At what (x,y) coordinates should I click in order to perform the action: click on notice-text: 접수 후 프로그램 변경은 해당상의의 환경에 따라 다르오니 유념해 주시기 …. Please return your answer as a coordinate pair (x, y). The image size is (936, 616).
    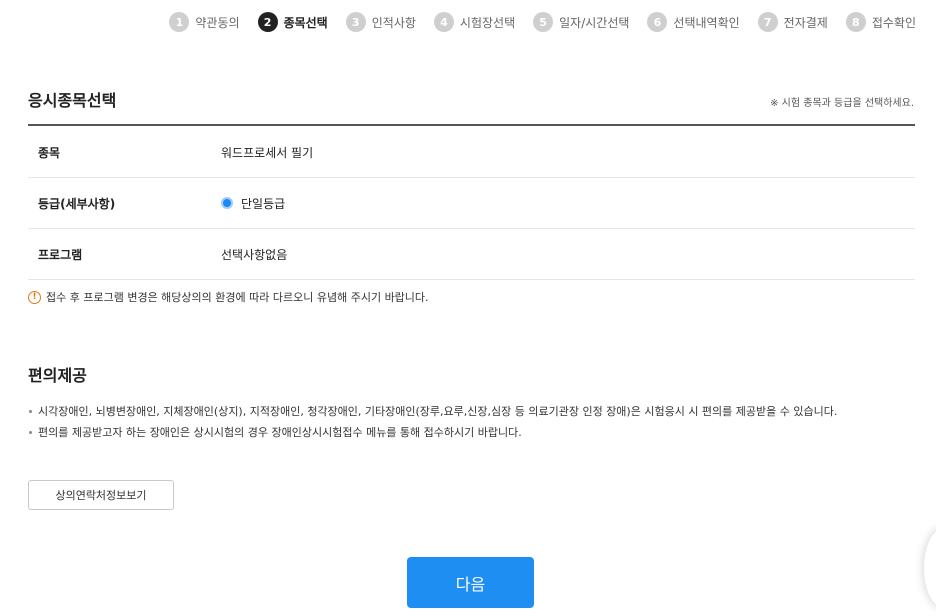
    Looking at the image, I should click on (237, 297).